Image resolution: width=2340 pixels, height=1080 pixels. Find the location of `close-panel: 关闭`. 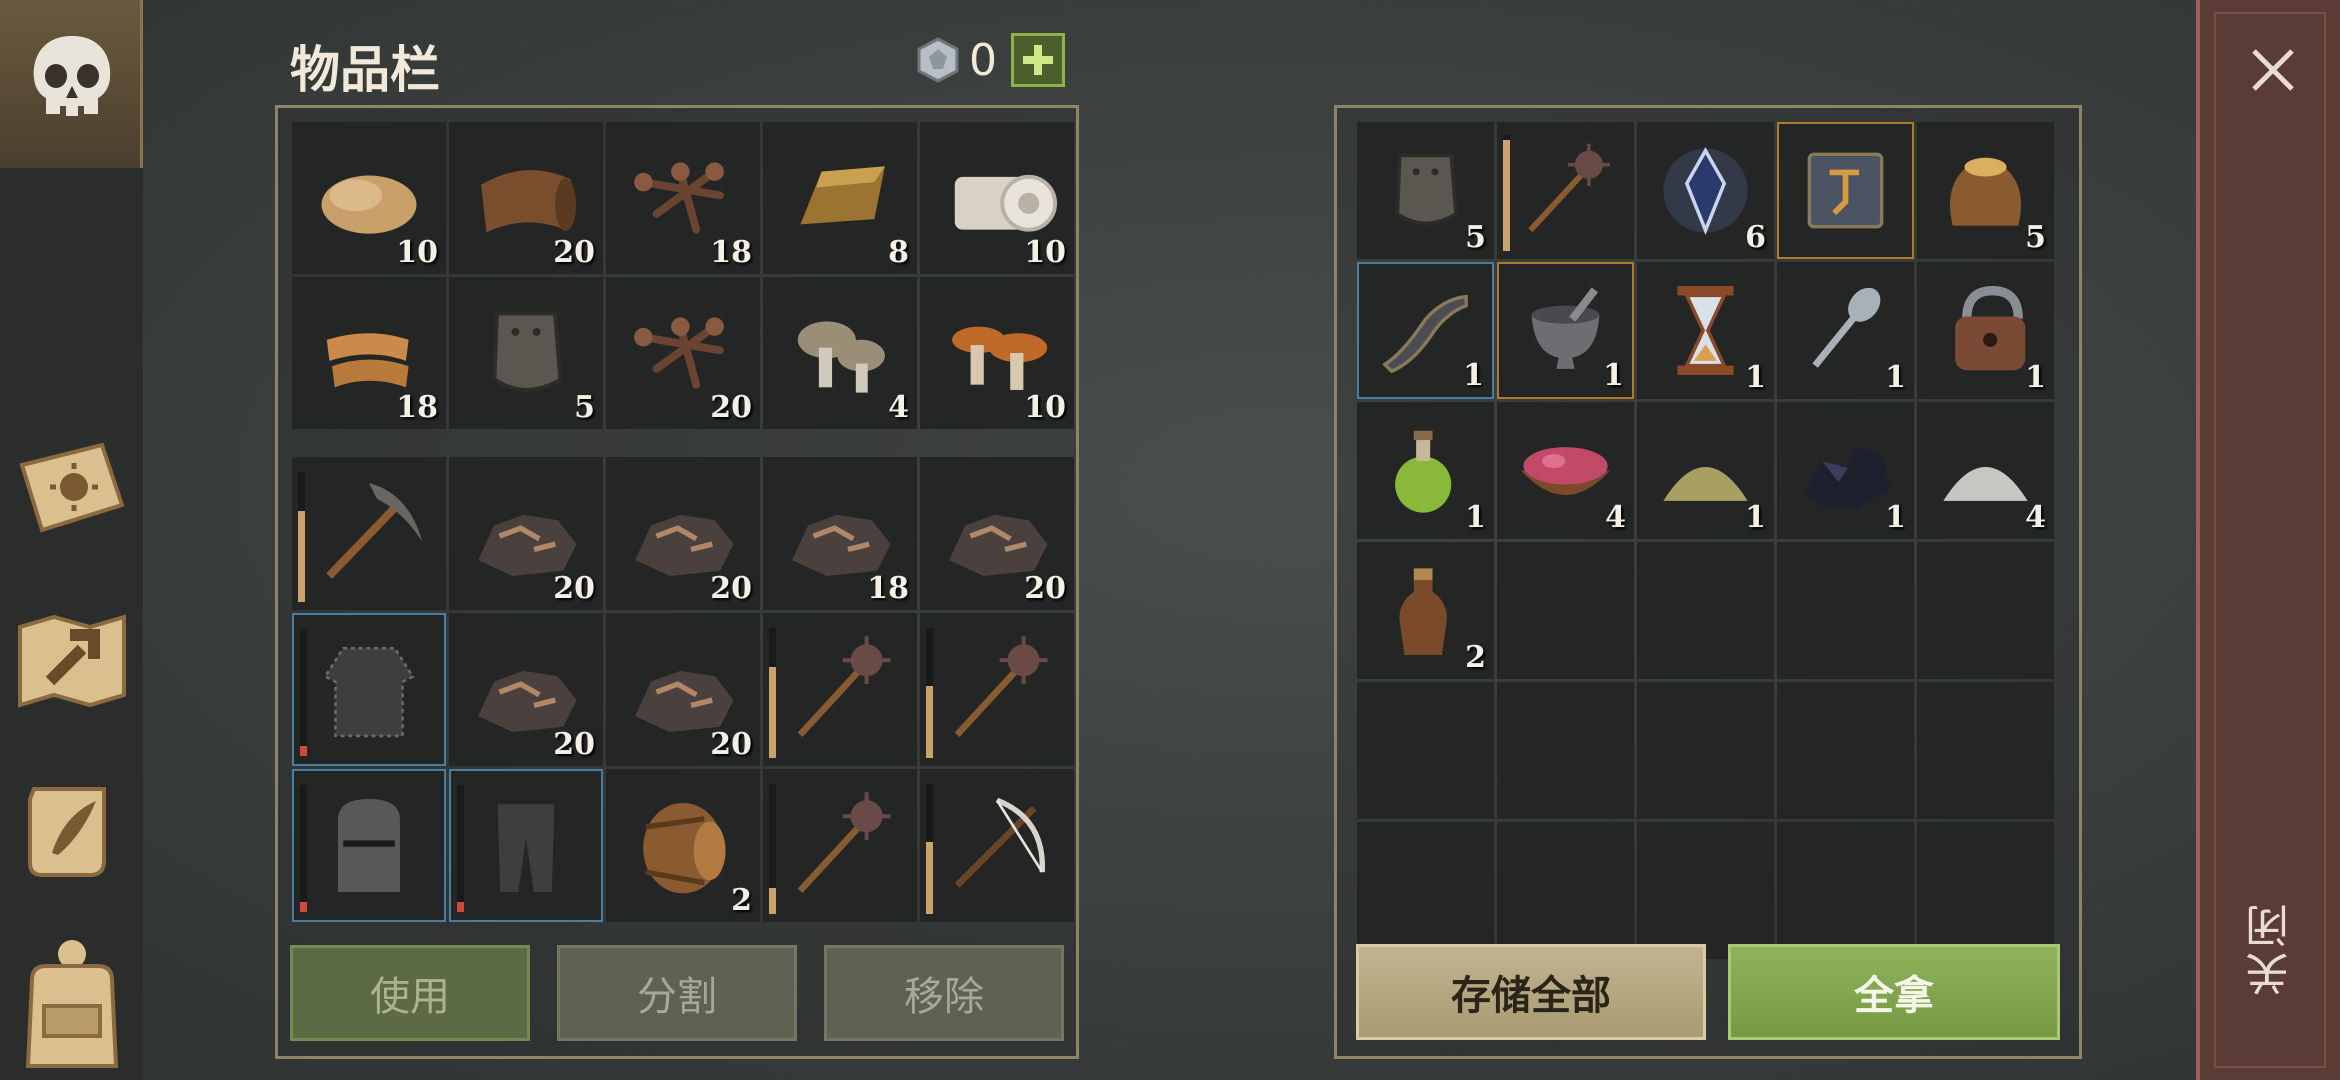

close-panel: 关闭 is located at coordinates (2268, 540).